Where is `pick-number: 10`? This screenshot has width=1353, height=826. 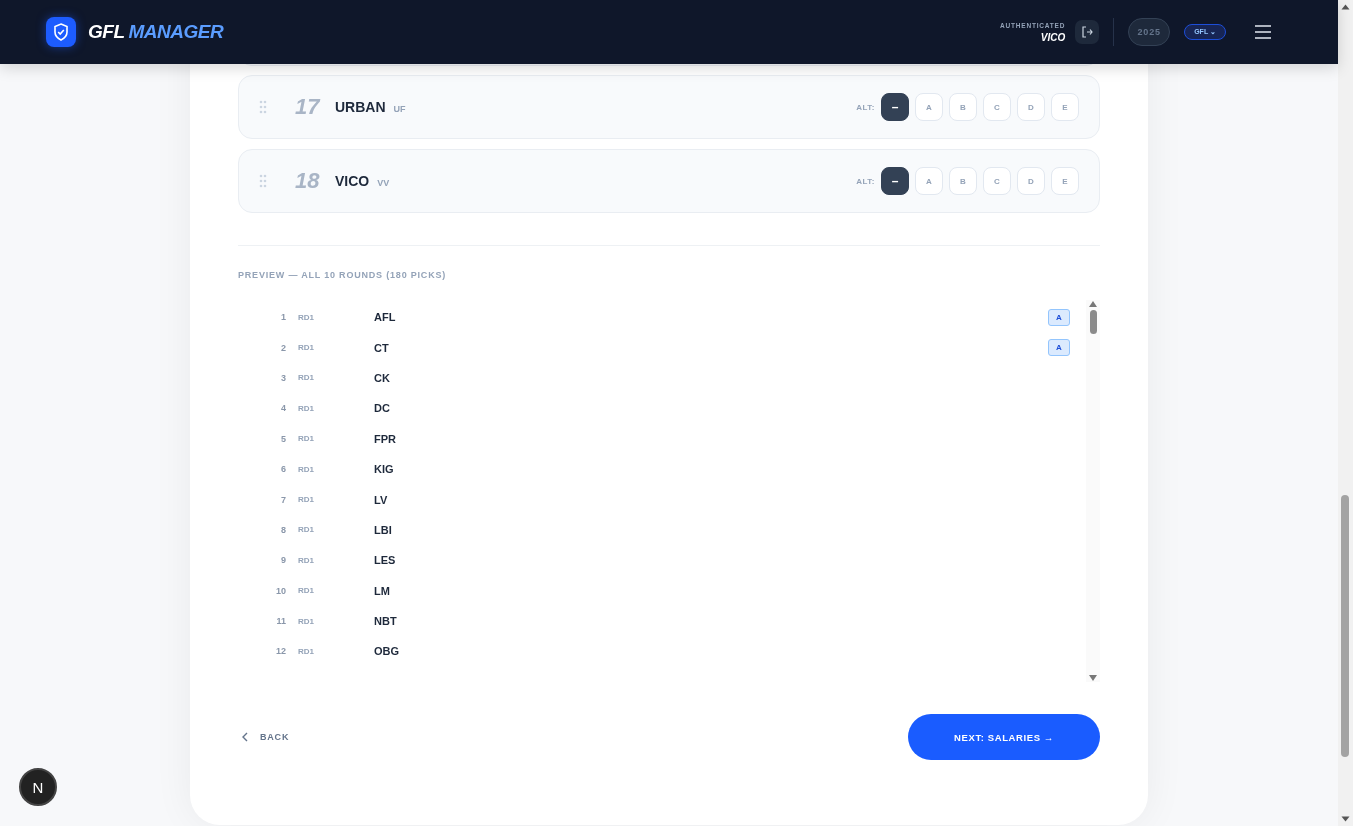 pick-number: 10 is located at coordinates (280, 590).